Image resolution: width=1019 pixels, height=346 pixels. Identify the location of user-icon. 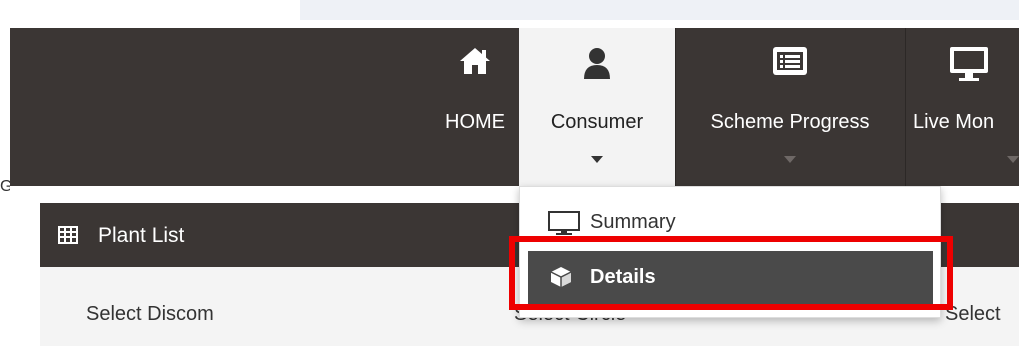
(597, 63).